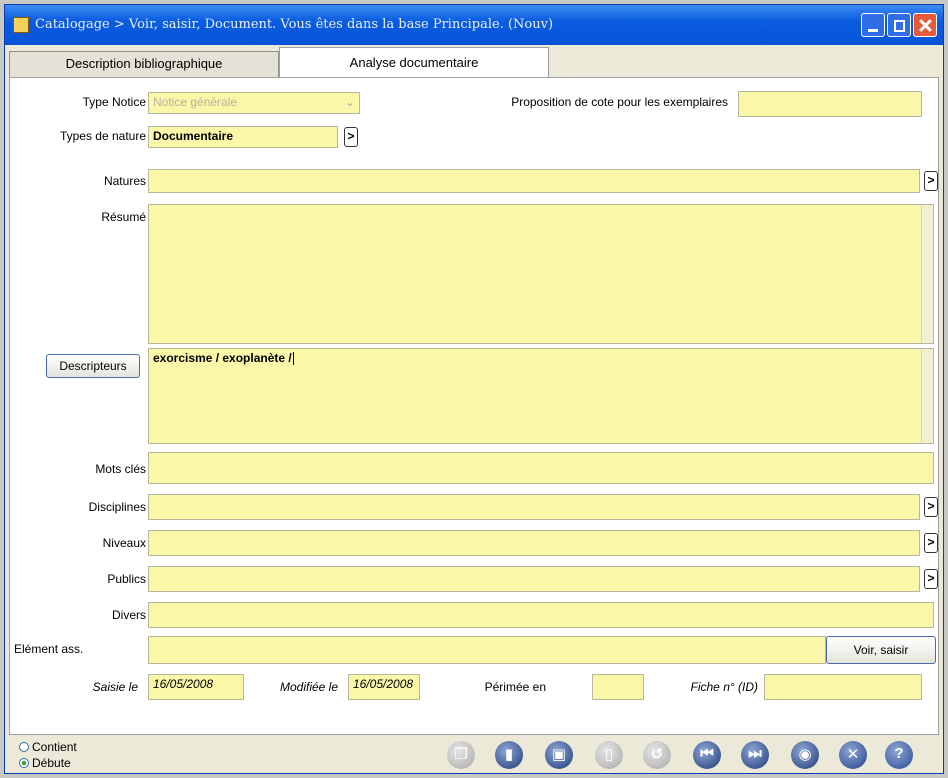 This screenshot has width=948, height=778. What do you see at coordinates (931, 507) in the screenshot?
I see `disciplines-picker-button: >` at bounding box center [931, 507].